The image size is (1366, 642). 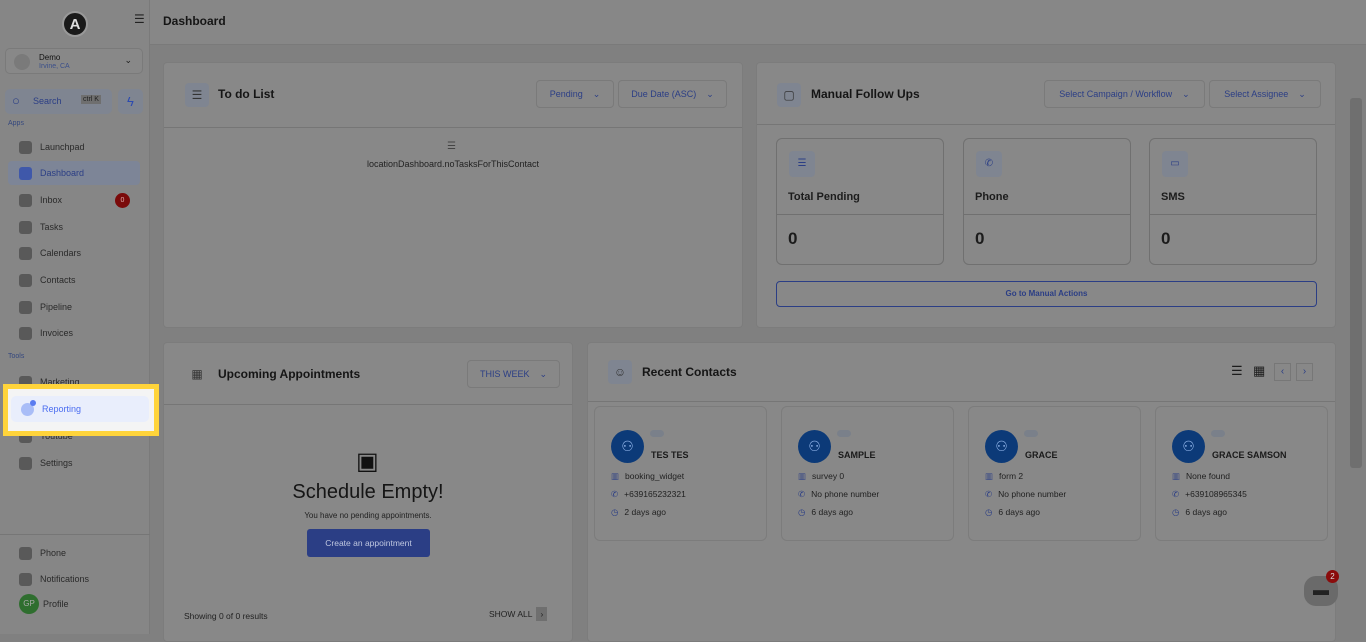 What do you see at coordinates (504, 374) in the screenshot?
I see `dropdown-value: THIS WEEK` at bounding box center [504, 374].